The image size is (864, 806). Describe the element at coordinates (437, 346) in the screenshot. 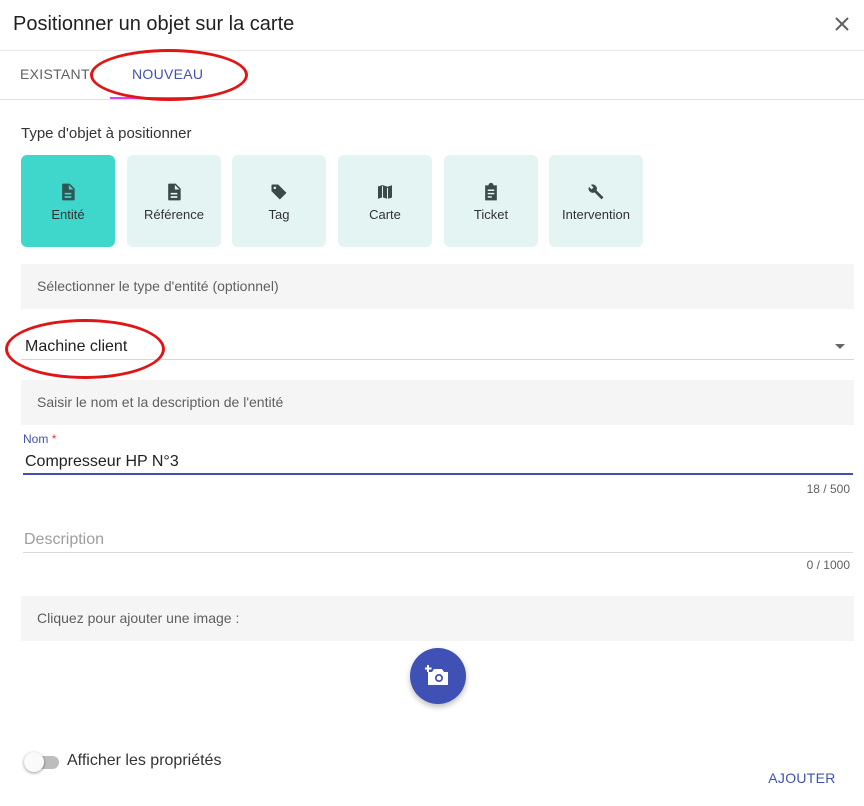

I see `entity-type-select: Machine client` at that location.